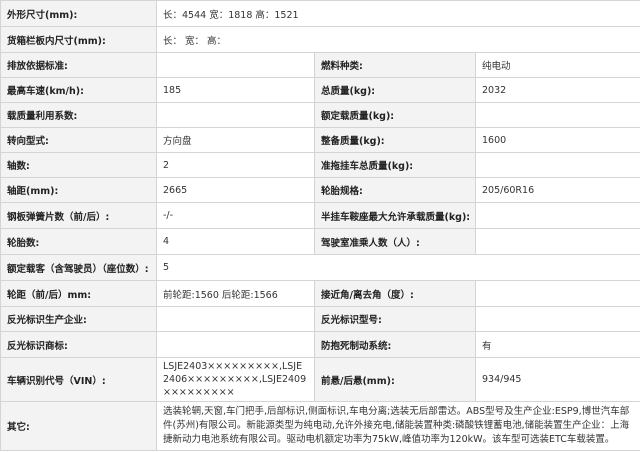 Image resolution: width=640 pixels, height=452 pixels. What do you see at coordinates (78, 344) in the screenshot?
I see `spec-label: 反光标识商标:` at bounding box center [78, 344].